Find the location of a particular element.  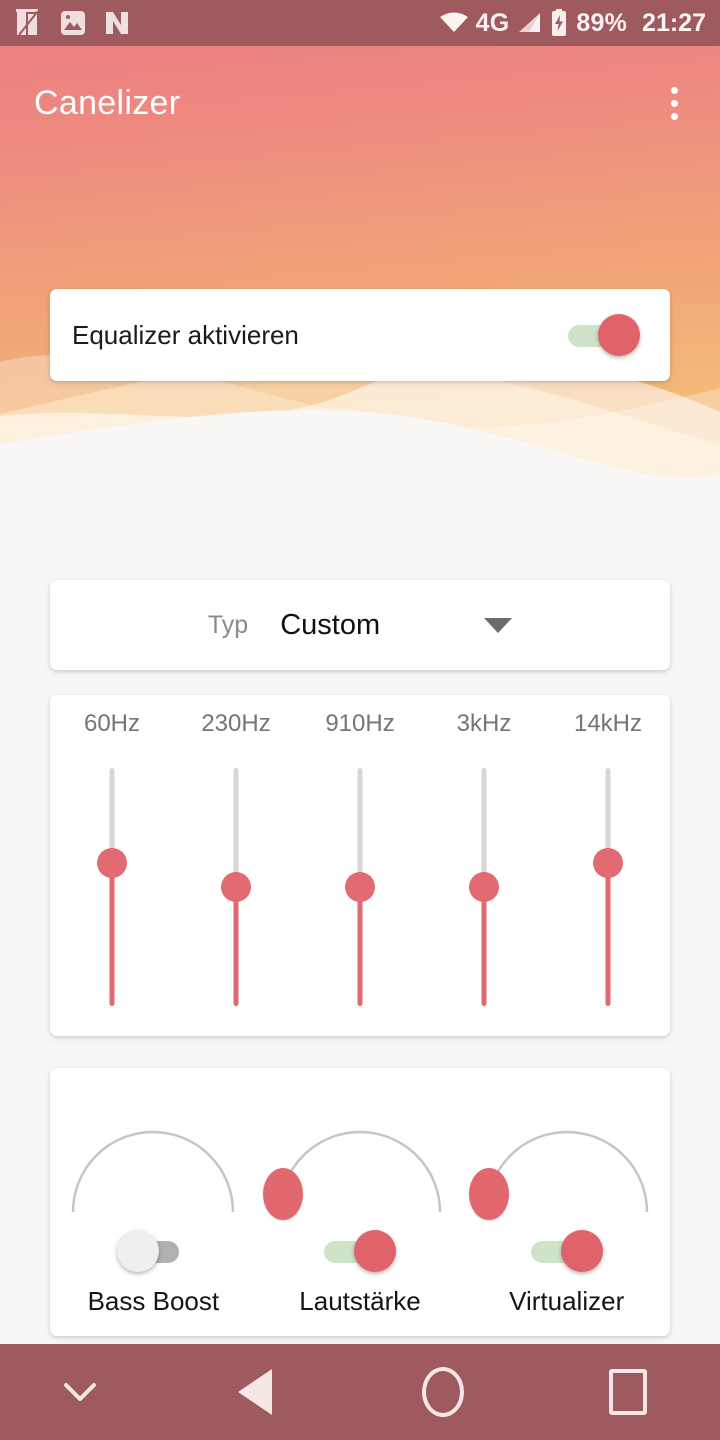

virtualizer-label: Virtualizer is located at coordinates (567, 1301).